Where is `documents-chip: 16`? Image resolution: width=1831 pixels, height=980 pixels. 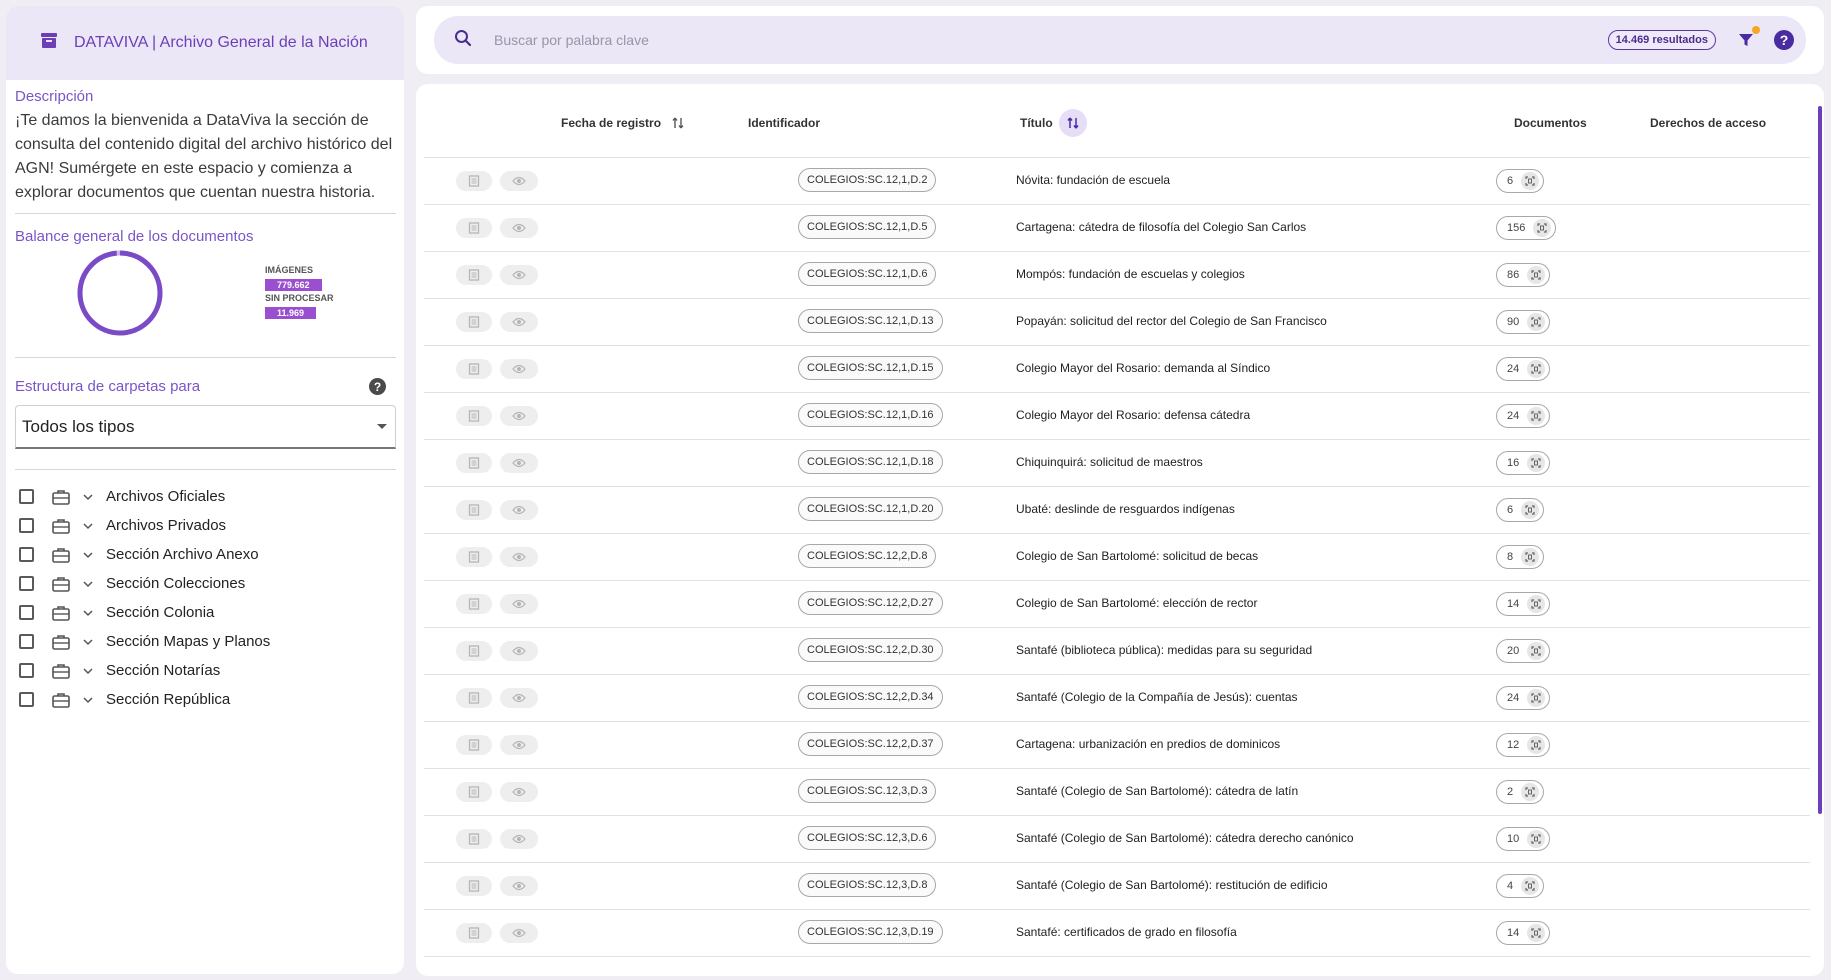 documents-chip: 16 is located at coordinates (1523, 463).